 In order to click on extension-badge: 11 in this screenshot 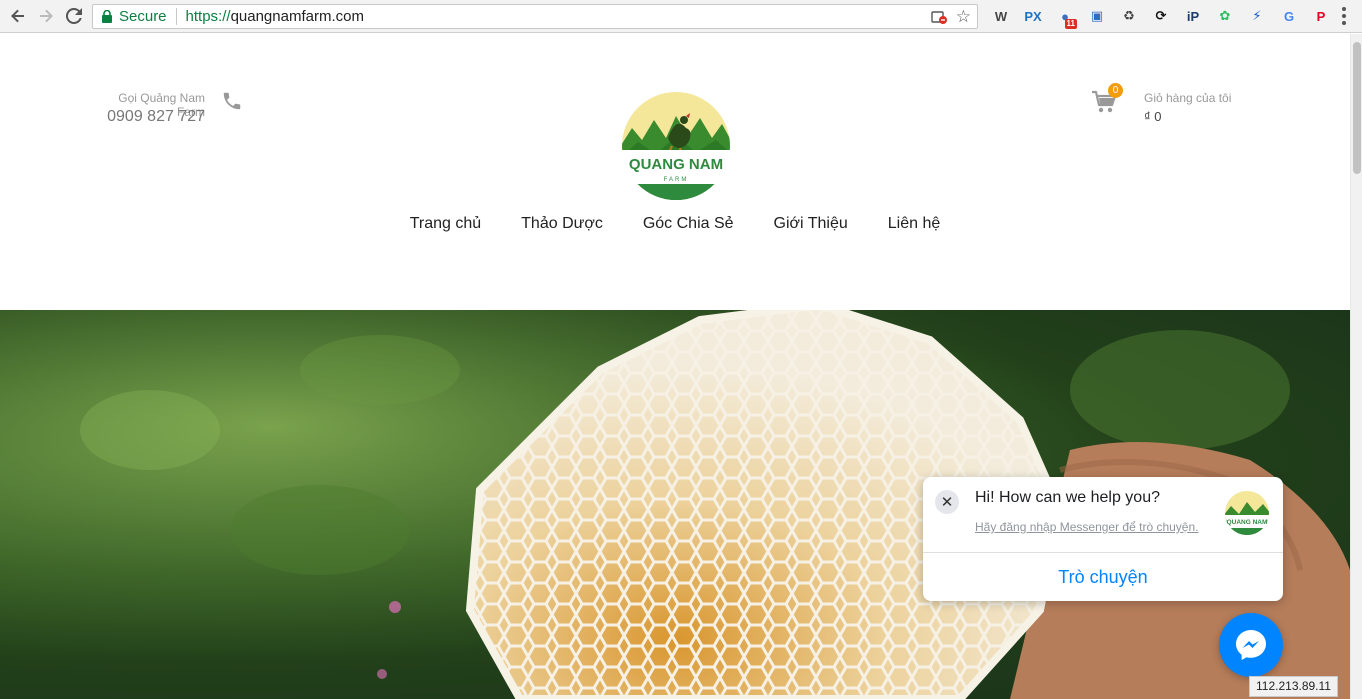, I will do `click(1070, 24)`.